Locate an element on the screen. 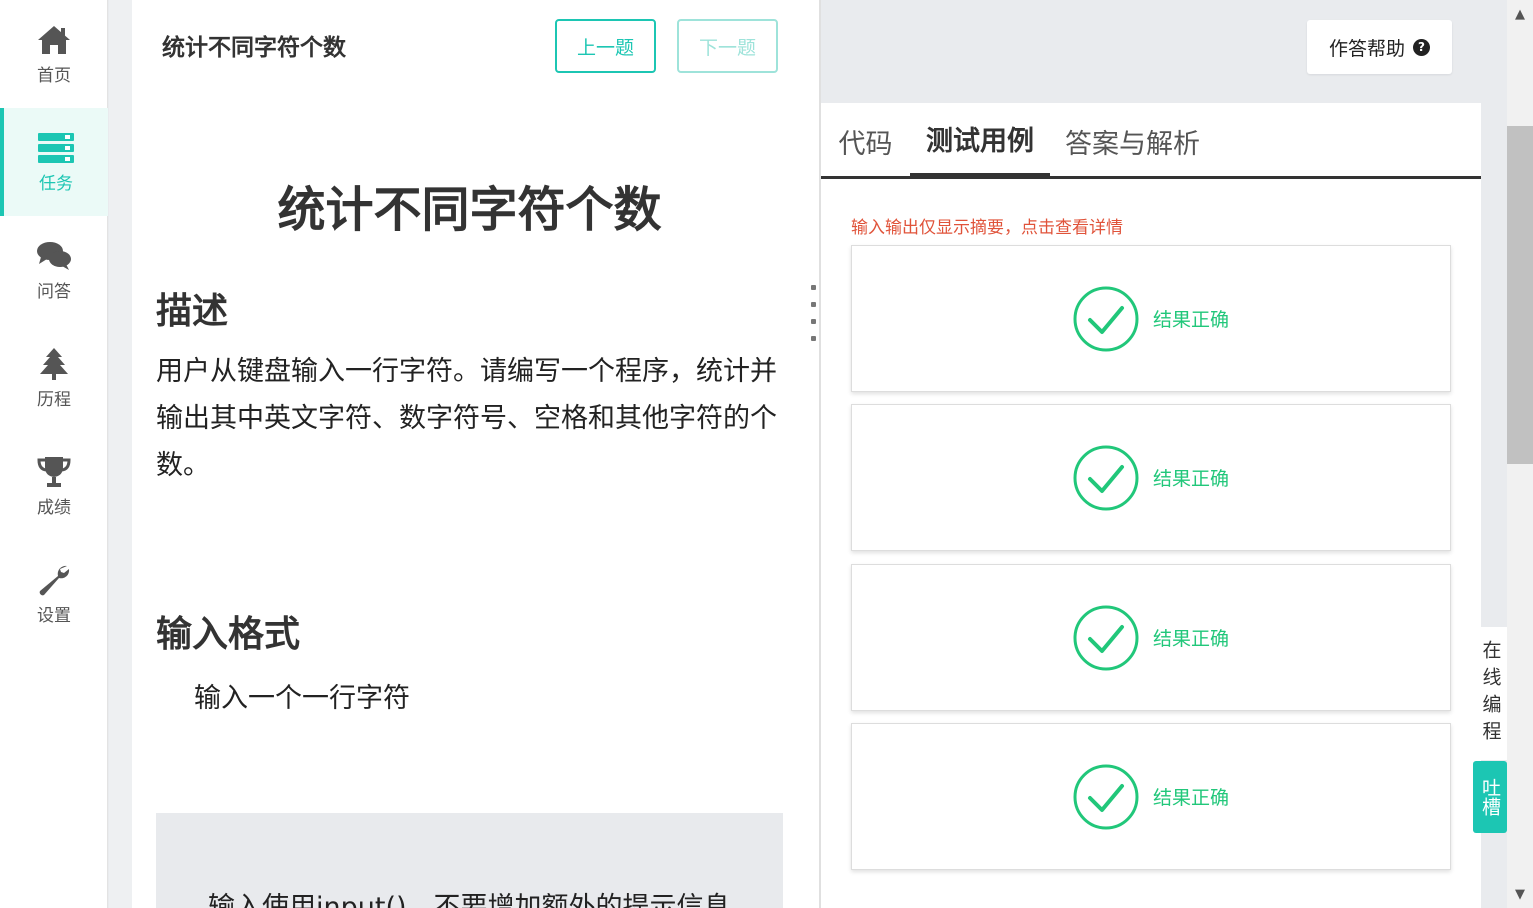 The height and width of the screenshot is (908, 1533). tab-test-cases: 测试用例 is located at coordinates (980, 141).